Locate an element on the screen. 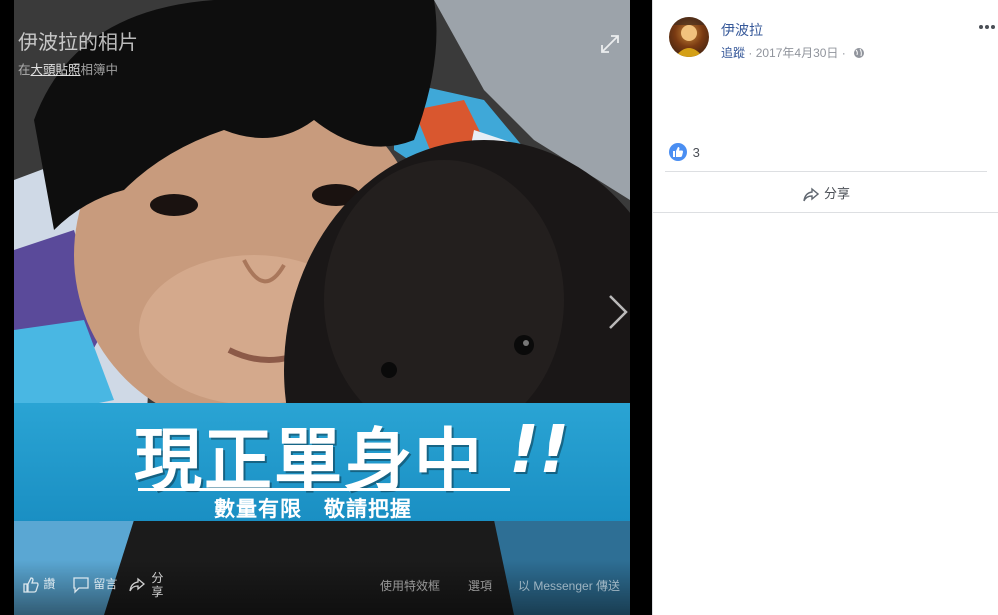 The width and height of the screenshot is (998, 615). viewer-title: 伊波拉的相片 is located at coordinates (78, 43).